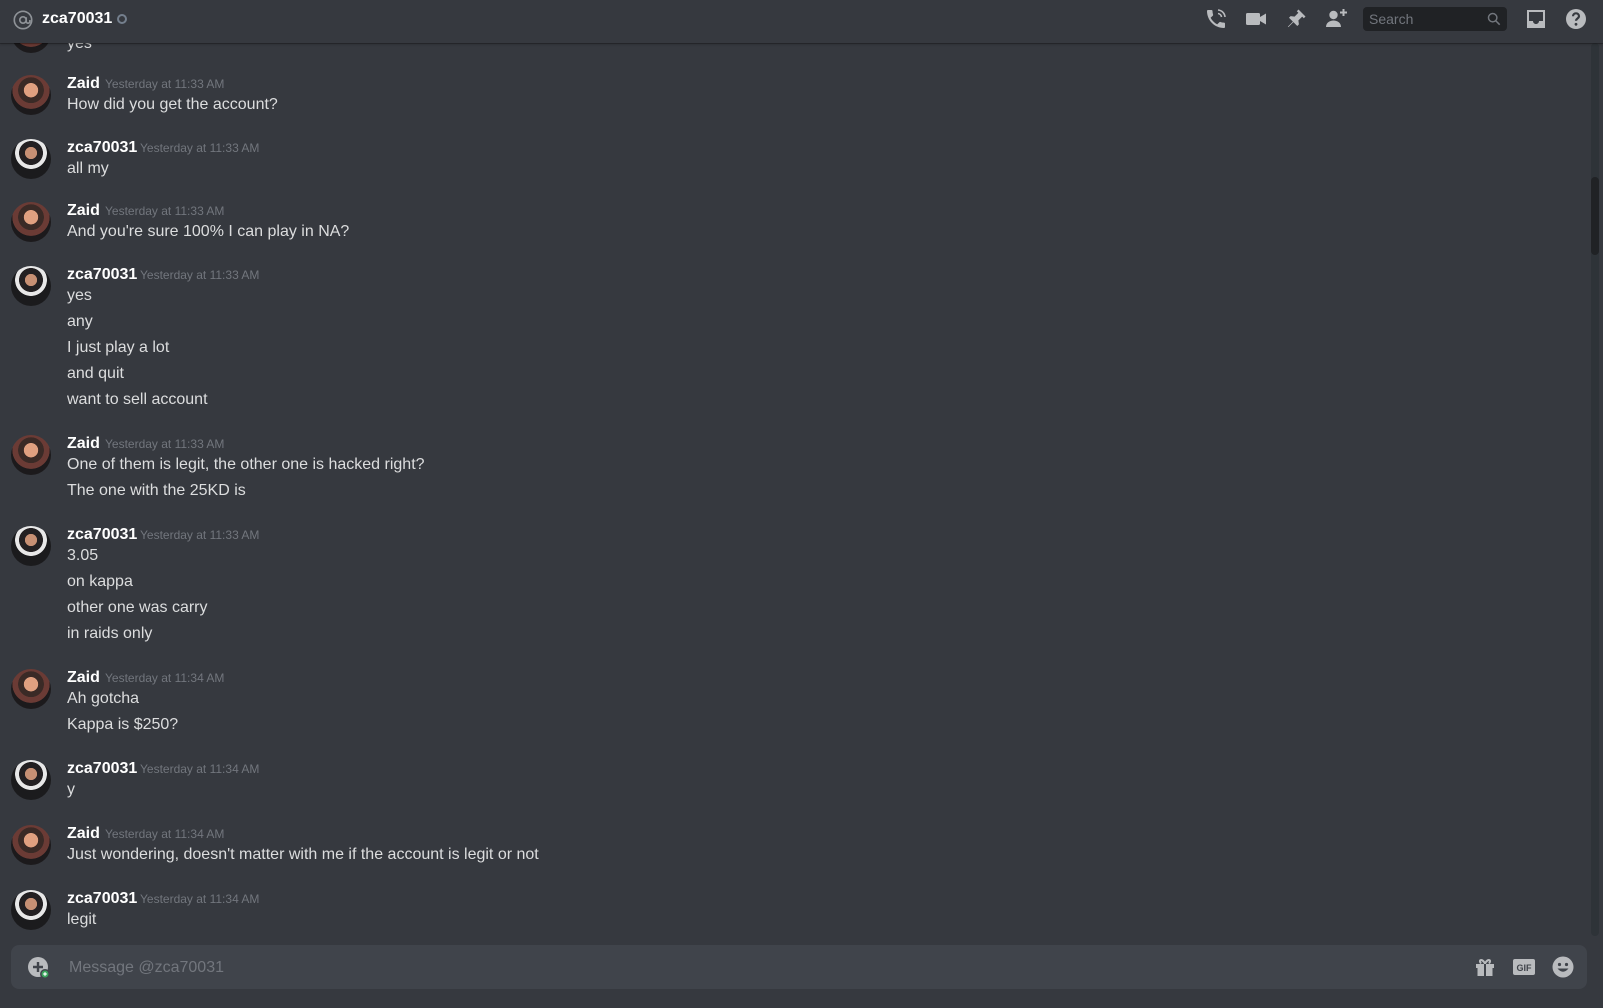 Image resolution: width=1603 pixels, height=1008 pixels. What do you see at coordinates (95, 373) in the screenshot?
I see `message-text: and quit` at bounding box center [95, 373].